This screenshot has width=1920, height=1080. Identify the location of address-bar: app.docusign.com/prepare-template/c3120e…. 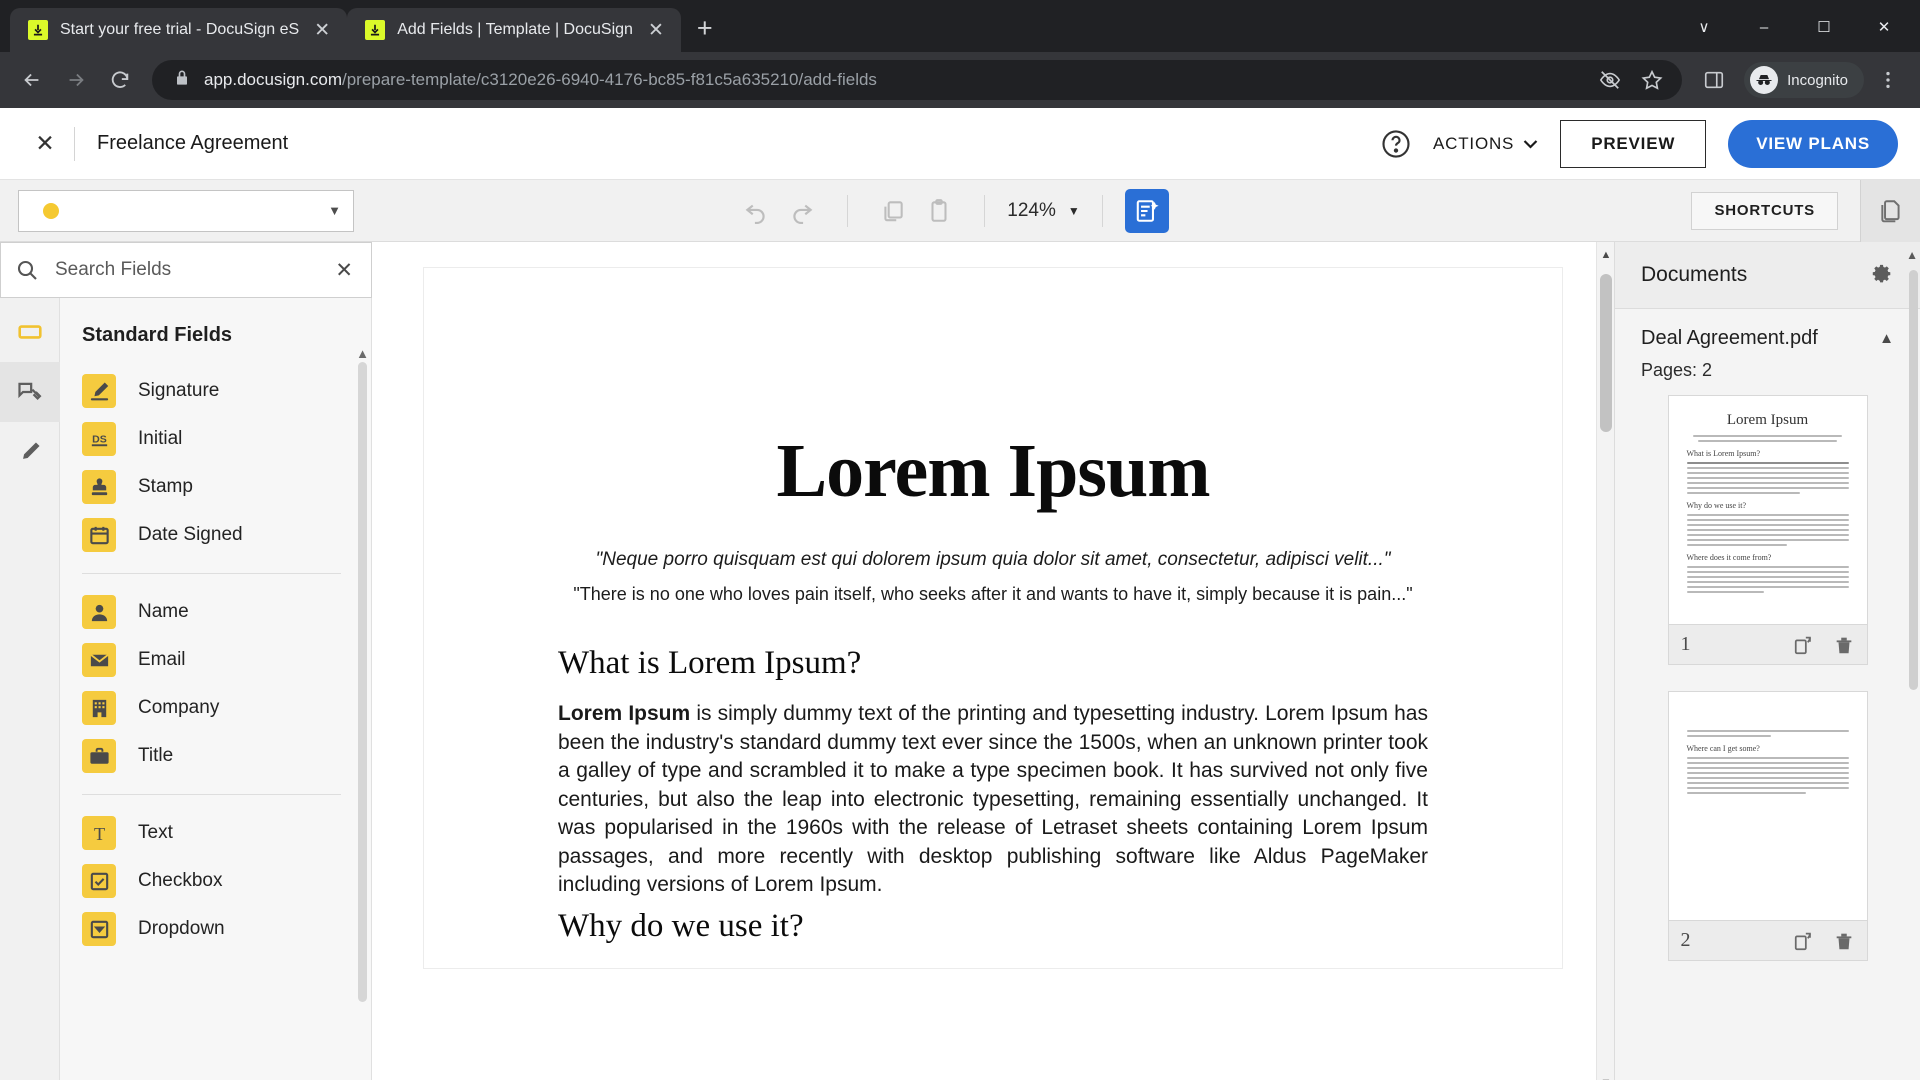
(917, 80).